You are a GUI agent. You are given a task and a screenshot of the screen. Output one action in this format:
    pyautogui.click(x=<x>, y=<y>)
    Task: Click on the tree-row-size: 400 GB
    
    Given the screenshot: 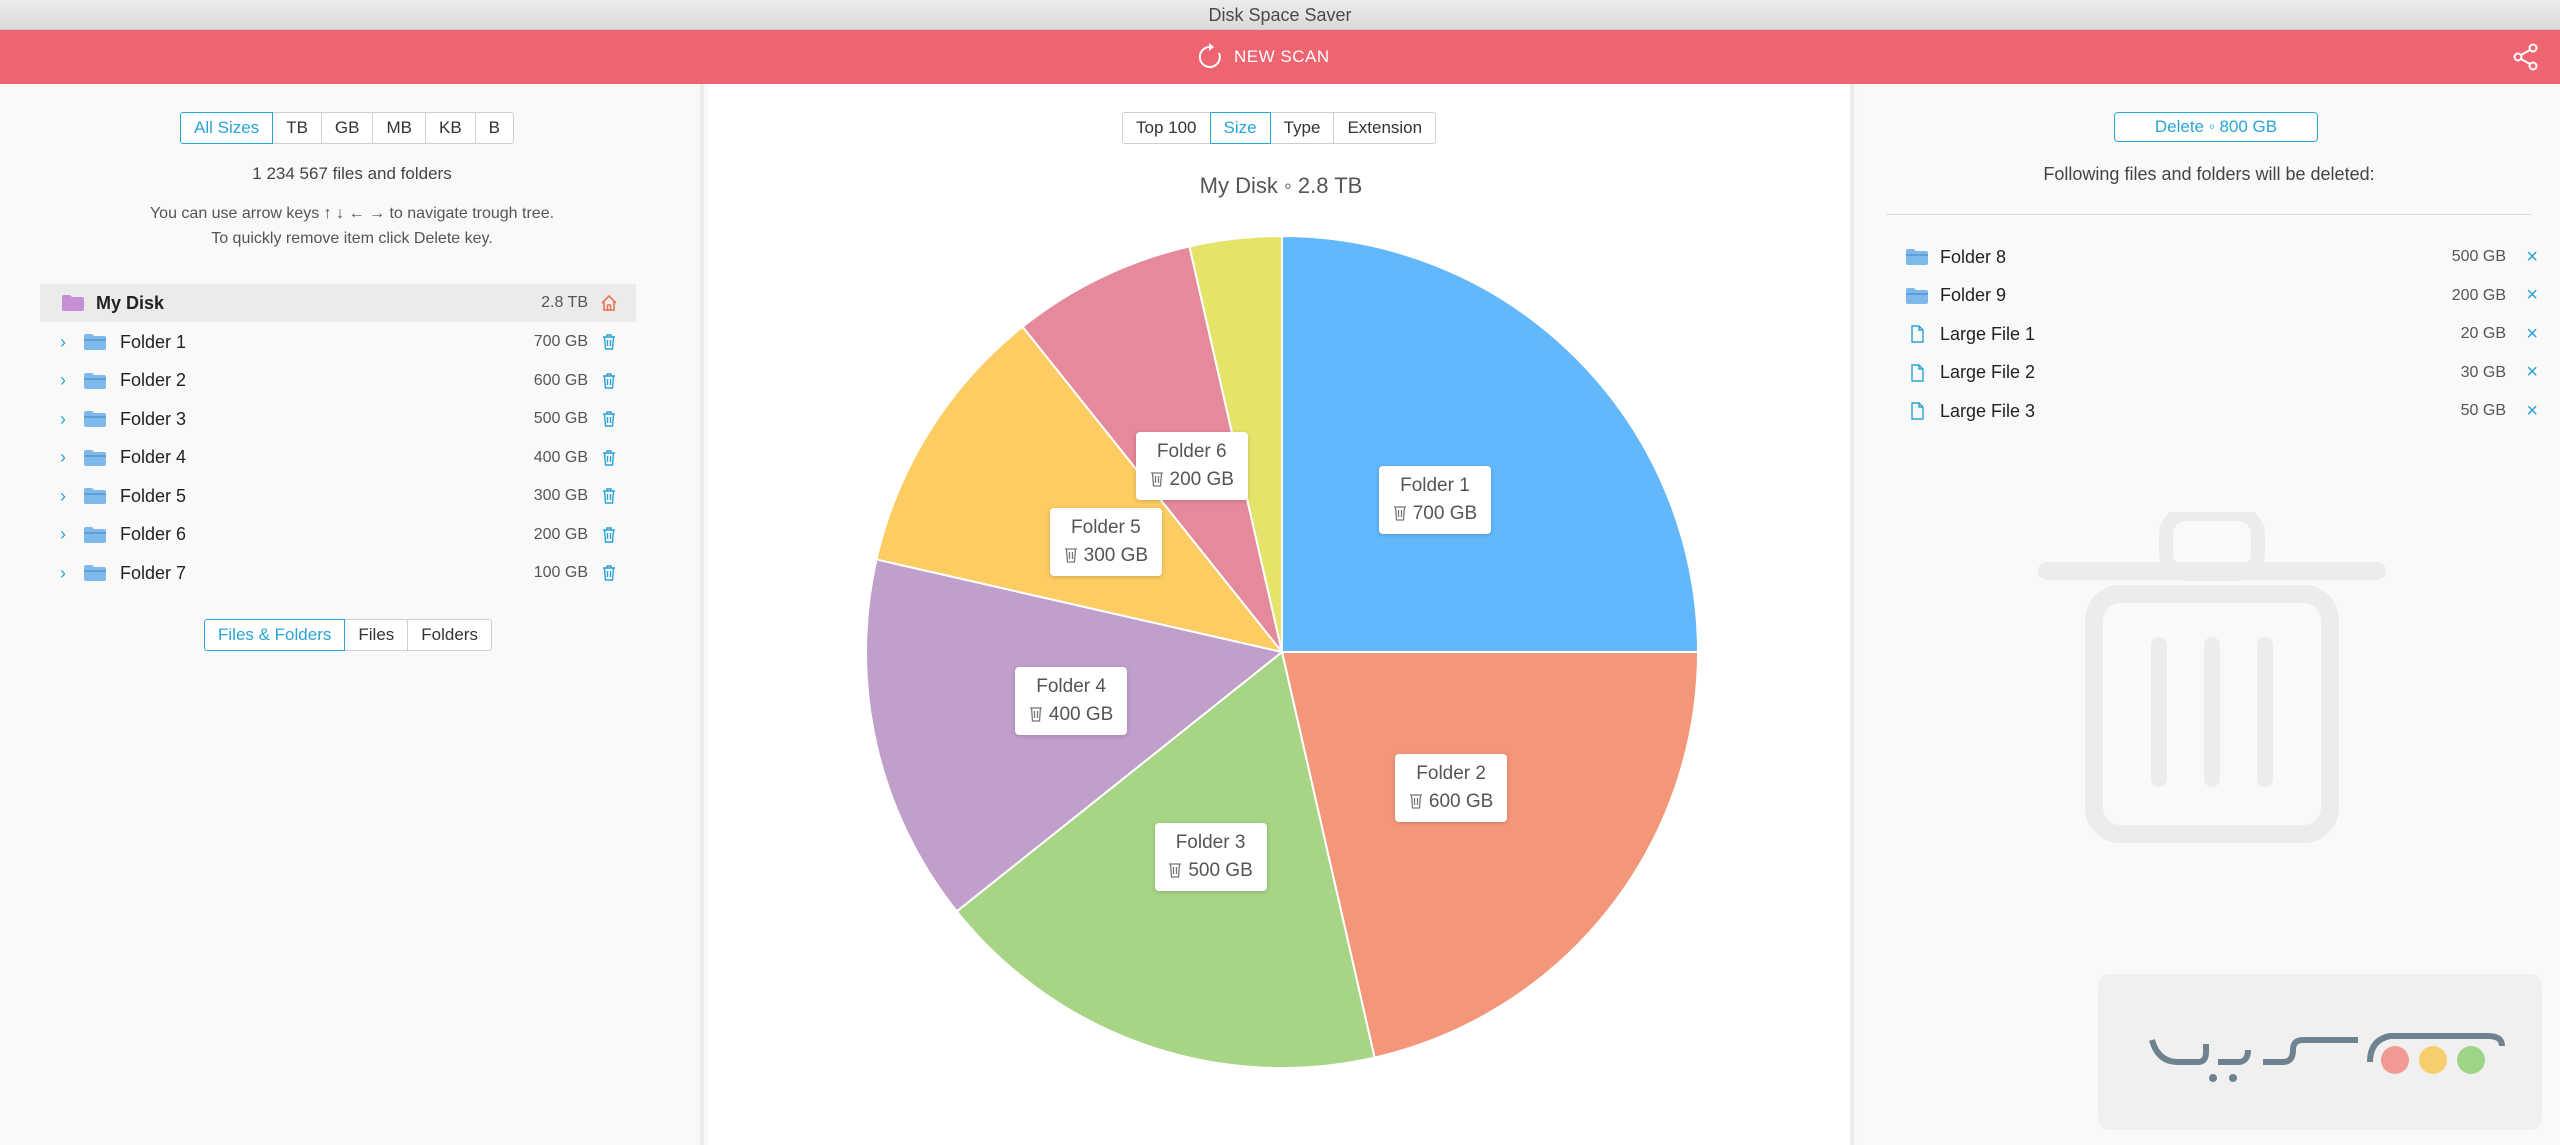 What is the action you would take?
    pyautogui.click(x=560, y=457)
    